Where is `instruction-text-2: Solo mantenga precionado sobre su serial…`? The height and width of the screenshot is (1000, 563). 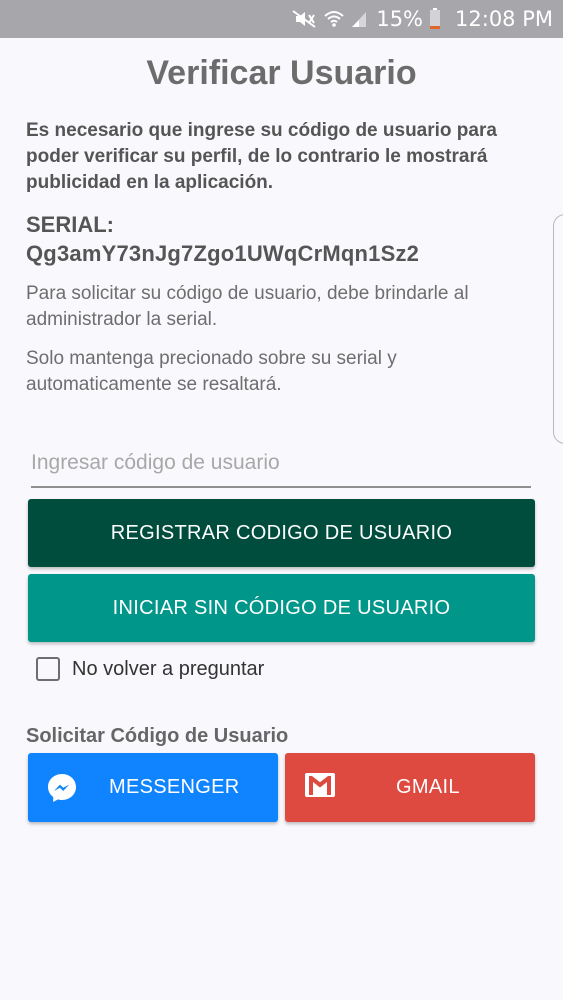 instruction-text-2: Solo mantenga precionado sobre su serial… is located at coordinates (211, 371).